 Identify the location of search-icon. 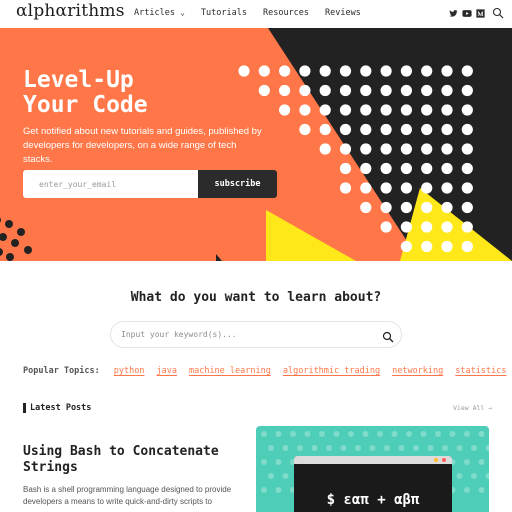
(498, 13).